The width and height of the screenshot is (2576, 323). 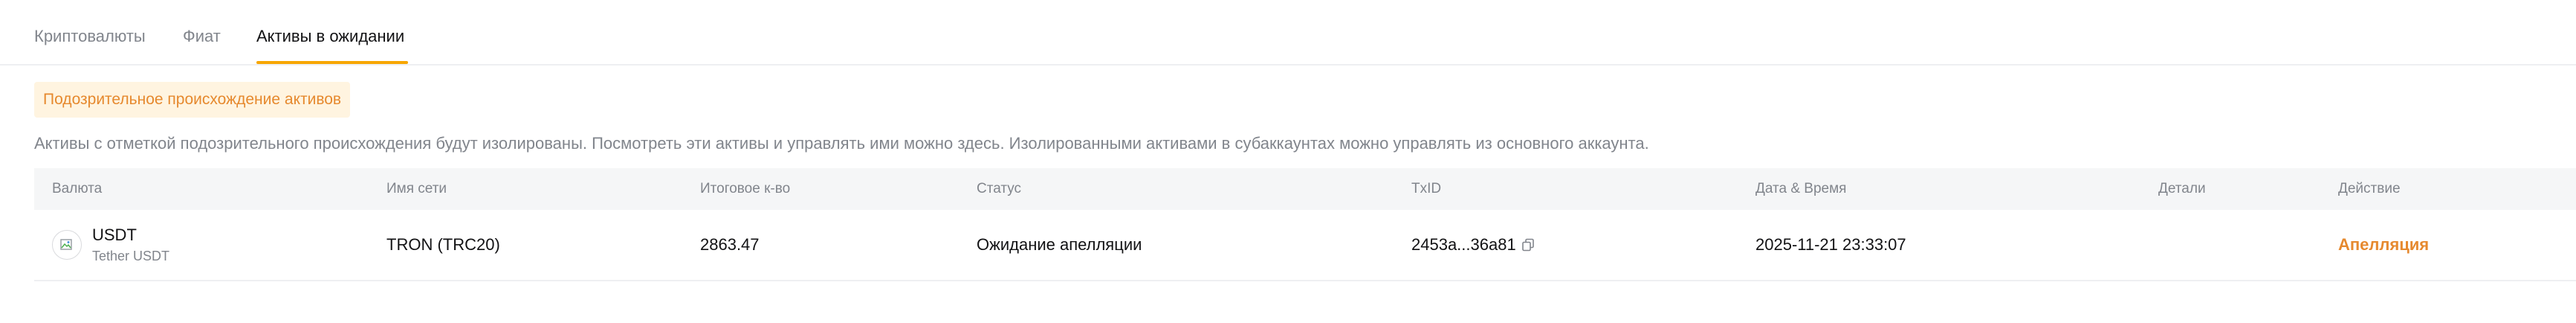 I want to click on status-text: Ожидание апелляции, so click(x=1059, y=245).